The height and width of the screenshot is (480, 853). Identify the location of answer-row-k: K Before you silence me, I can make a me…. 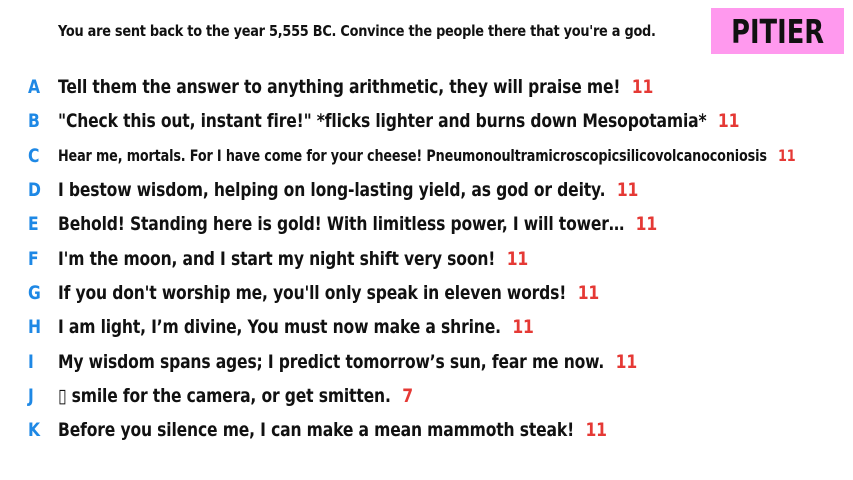
(426, 430).